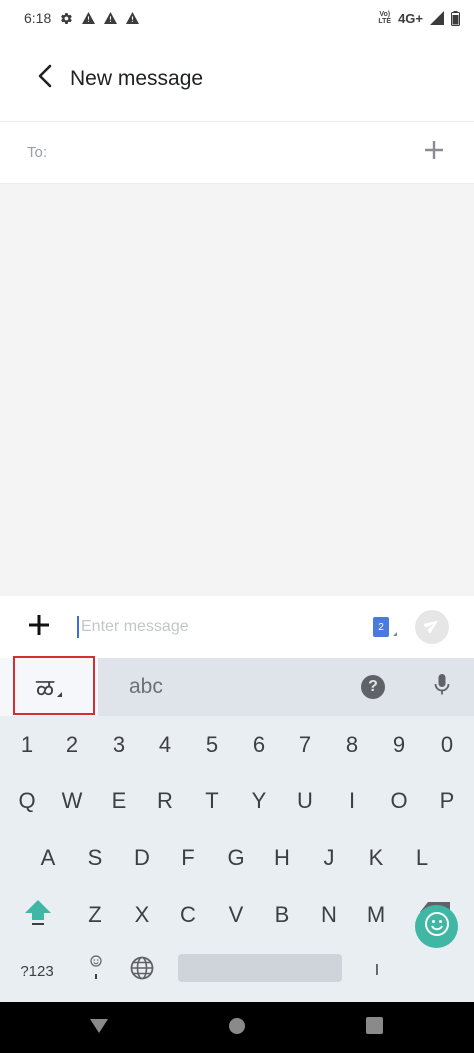 The image size is (474, 1053). I want to click on mic-icon, so click(442, 687).